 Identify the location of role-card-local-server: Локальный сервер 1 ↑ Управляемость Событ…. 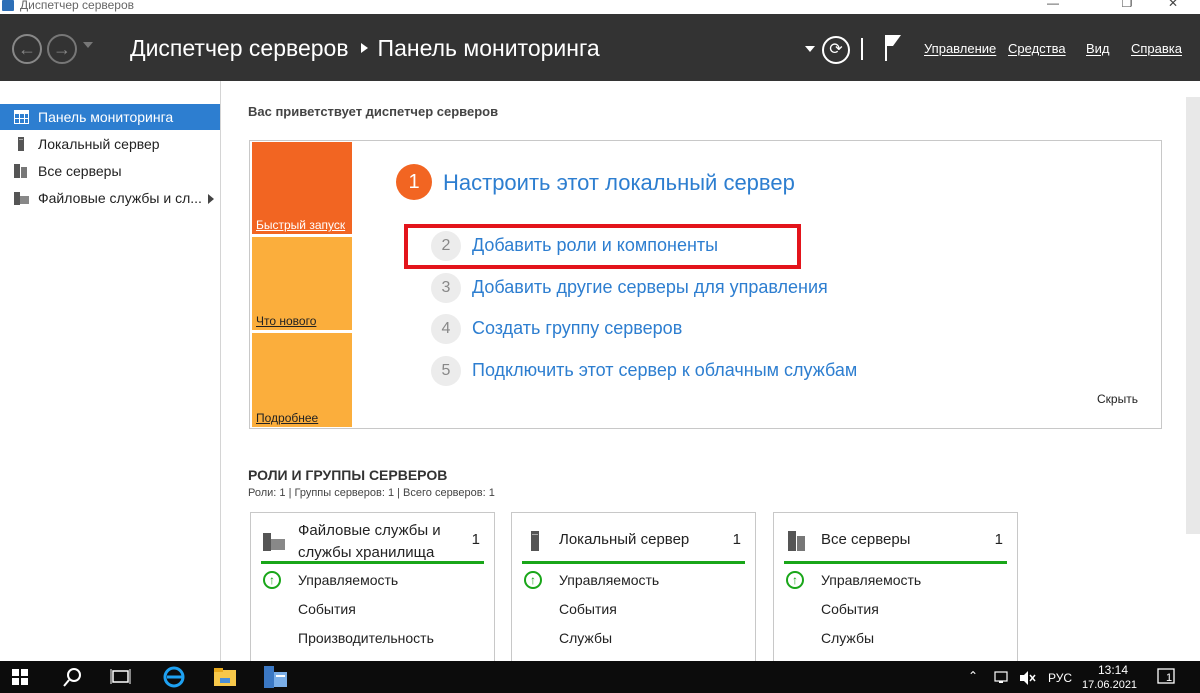
(633, 588).